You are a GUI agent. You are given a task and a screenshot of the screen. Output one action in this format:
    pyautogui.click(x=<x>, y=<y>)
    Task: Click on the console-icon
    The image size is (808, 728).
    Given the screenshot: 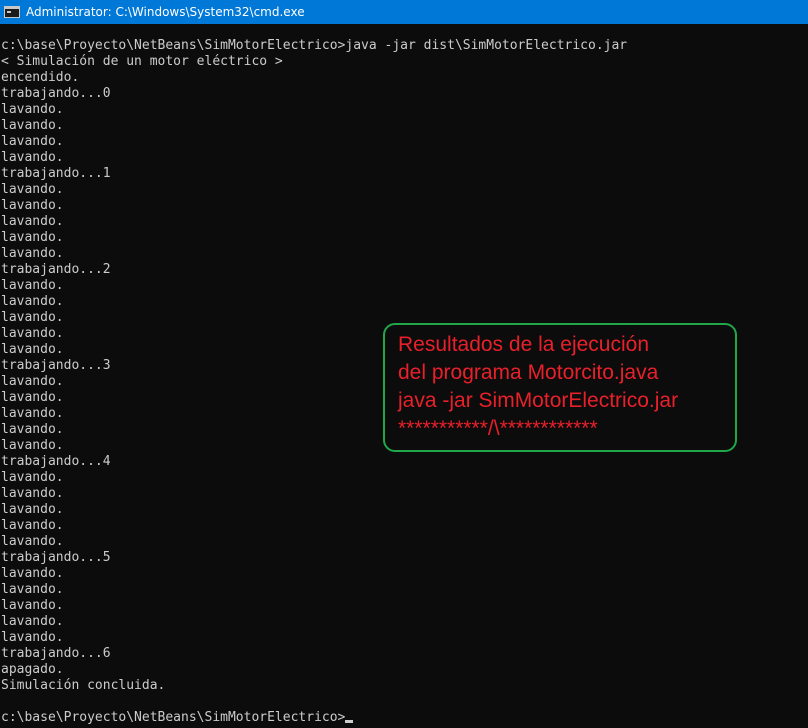 What is the action you would take?
    pyautogui.click(x=12, y=12)
    